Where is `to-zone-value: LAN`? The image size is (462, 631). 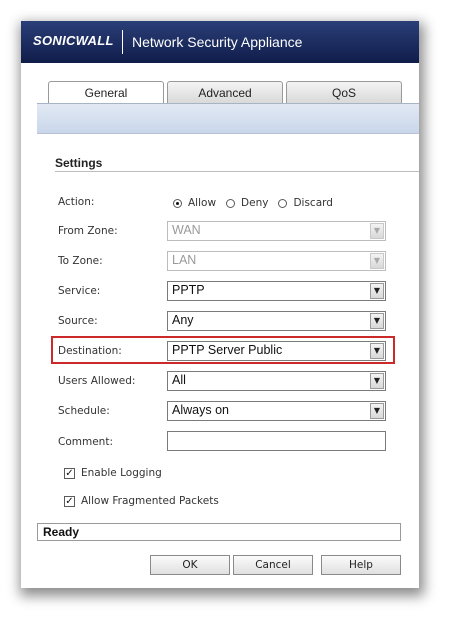
to-zone-value: LAN is located at coordinates (184, 260).